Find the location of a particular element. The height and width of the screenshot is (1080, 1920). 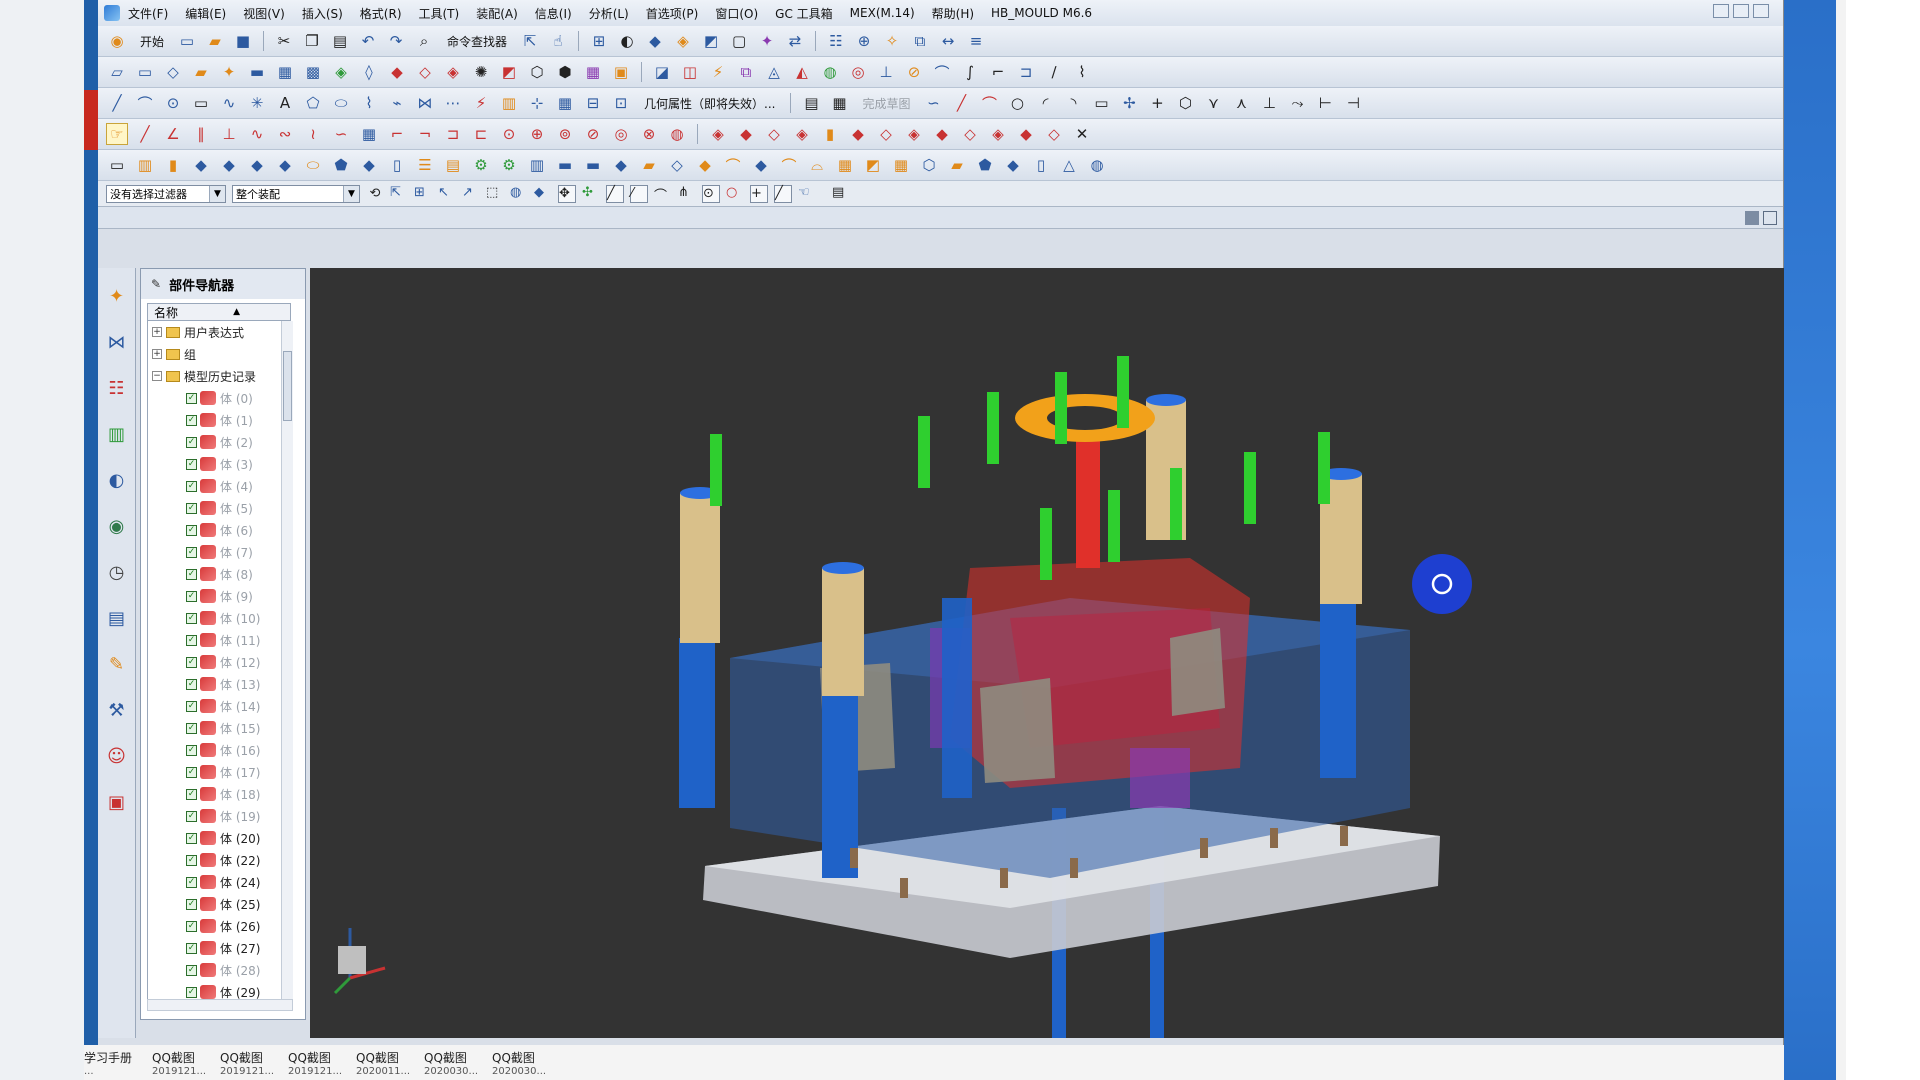

move-face-icon: ◆ is located at coordinates (397, 72).